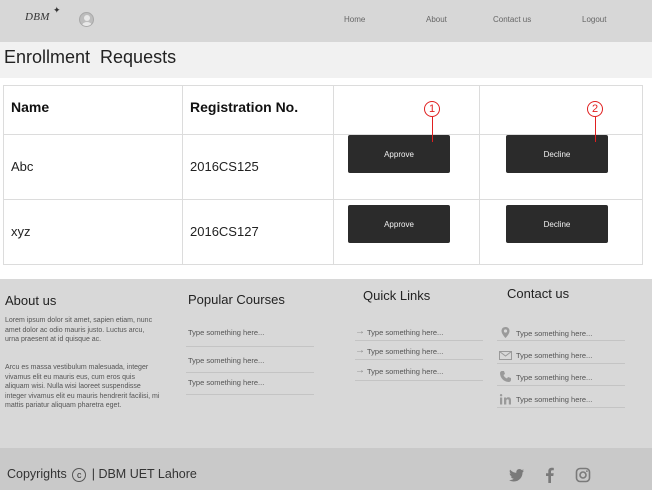 The width and height of the screenshot is (652, 490). What do you see at coordinates (505, 355) in the screenshot?
I see `mail-icon` at bounding box center [505, 355].